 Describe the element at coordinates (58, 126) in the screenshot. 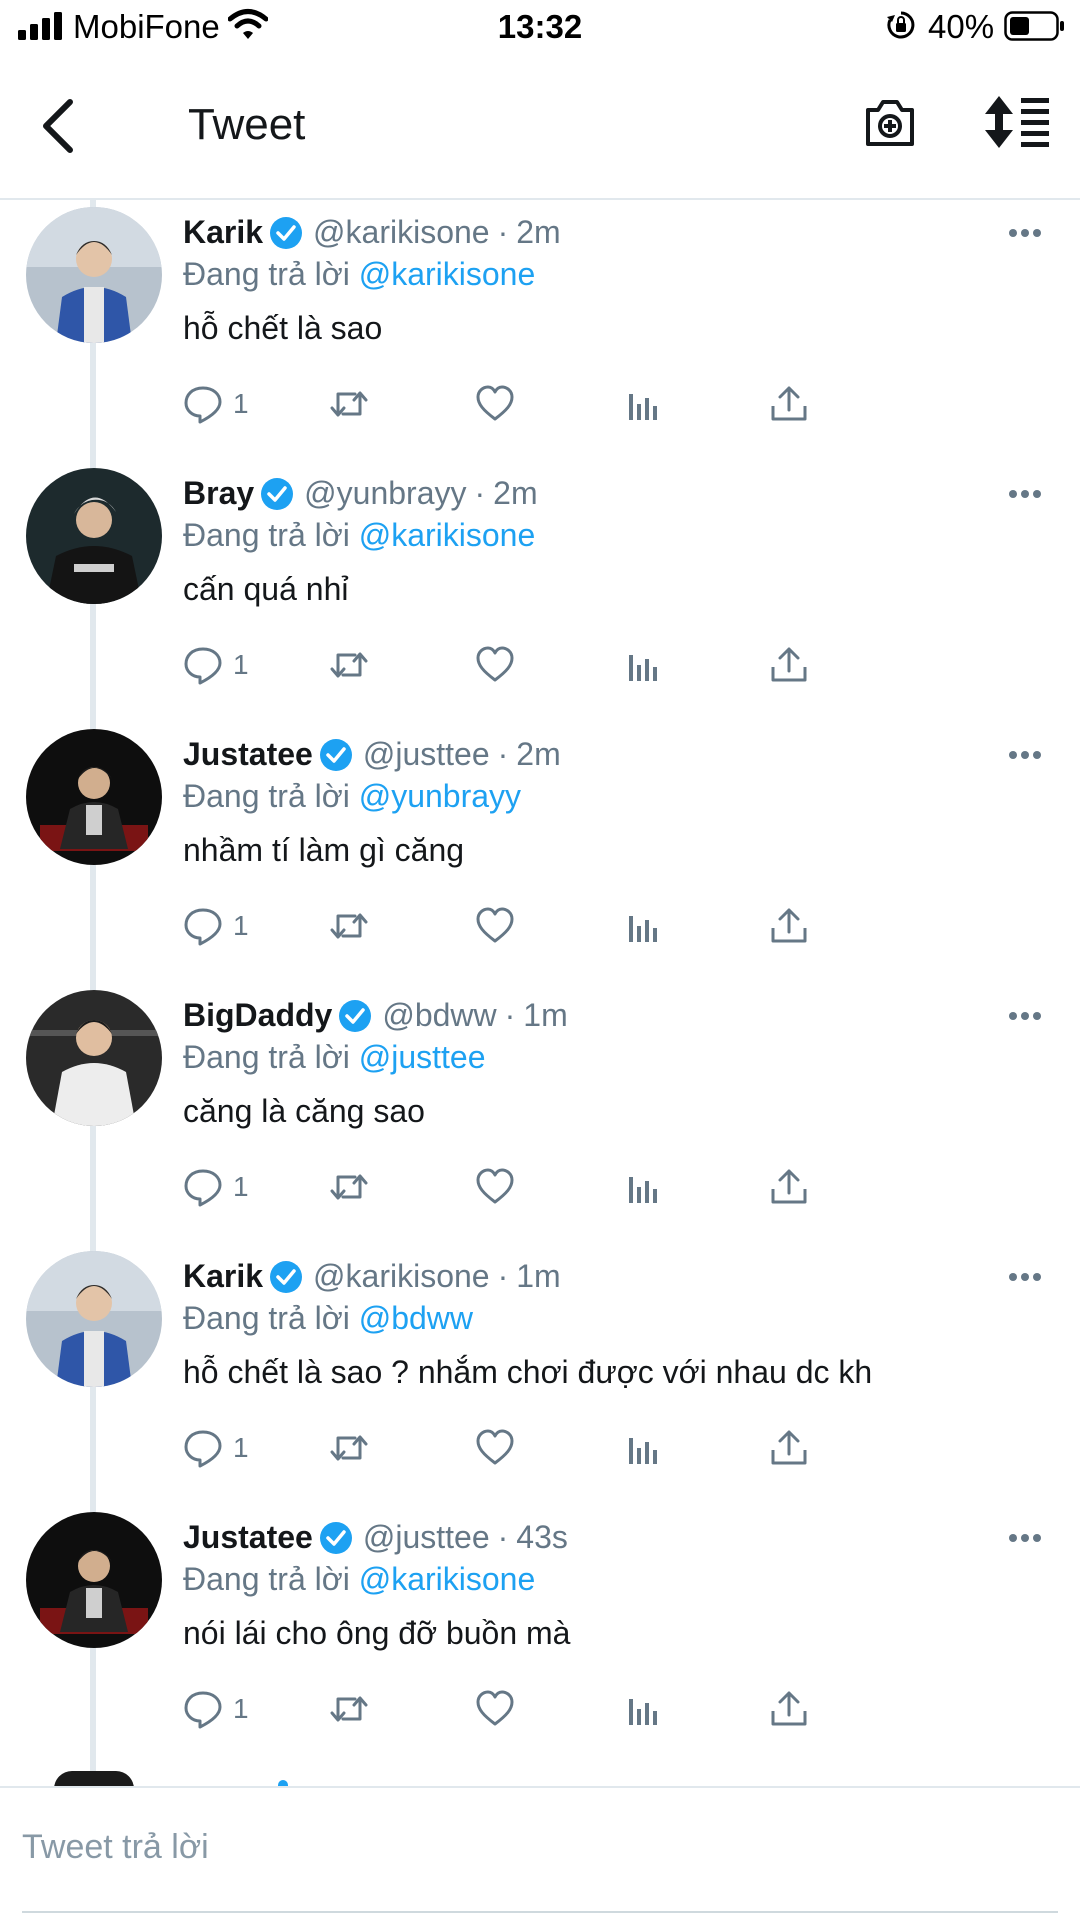

I see `back-arrow-icon` at that location.